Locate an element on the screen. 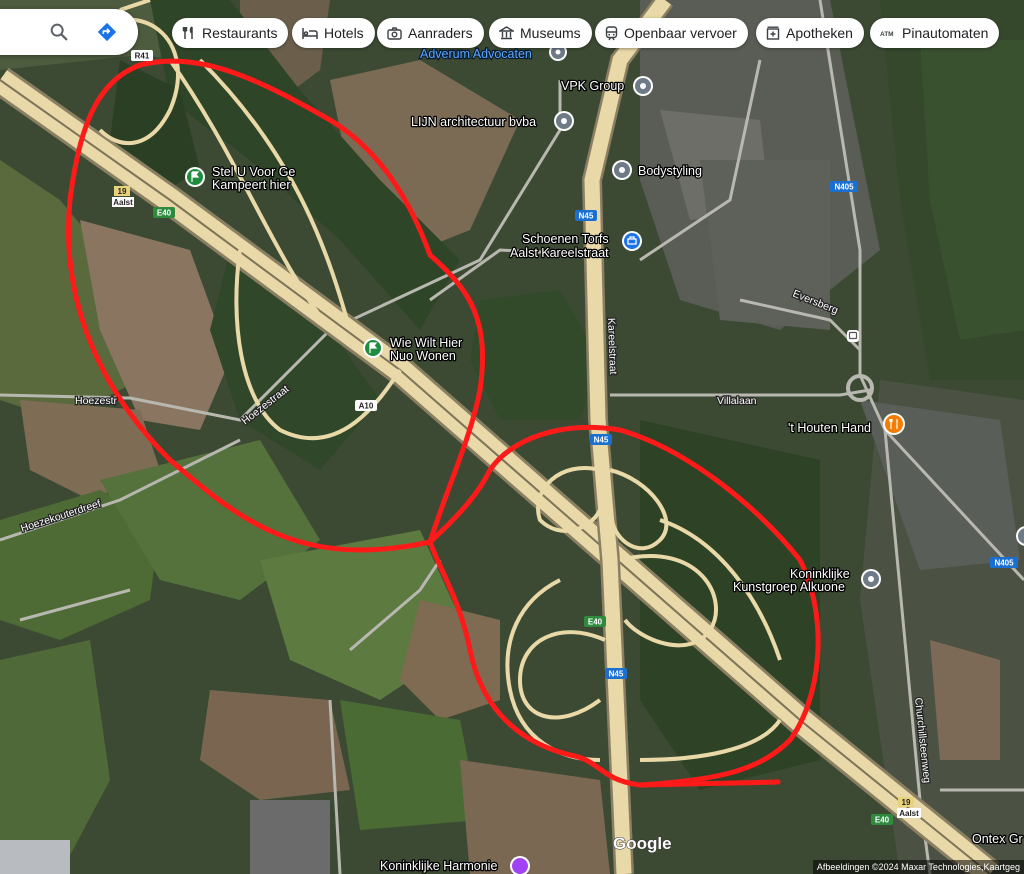  svg-text: R41 is located at coordinates (142, 56).